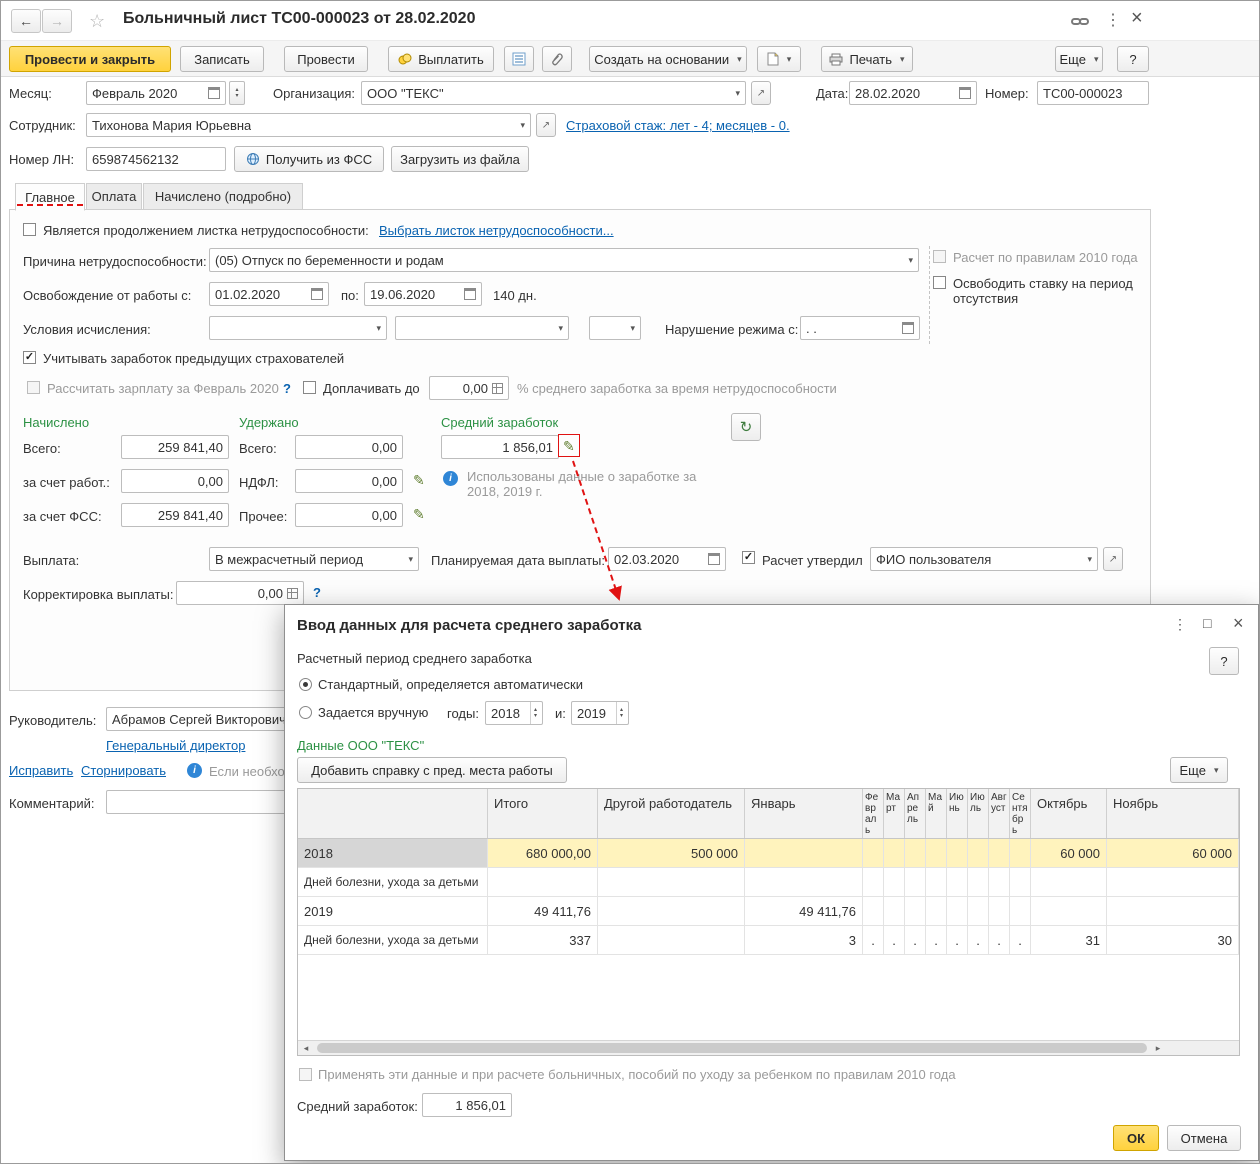  Describe the element at coordinates (467, 1105) in the screenshot. I see `dialog-avg-field: 1 856,01` at that location.